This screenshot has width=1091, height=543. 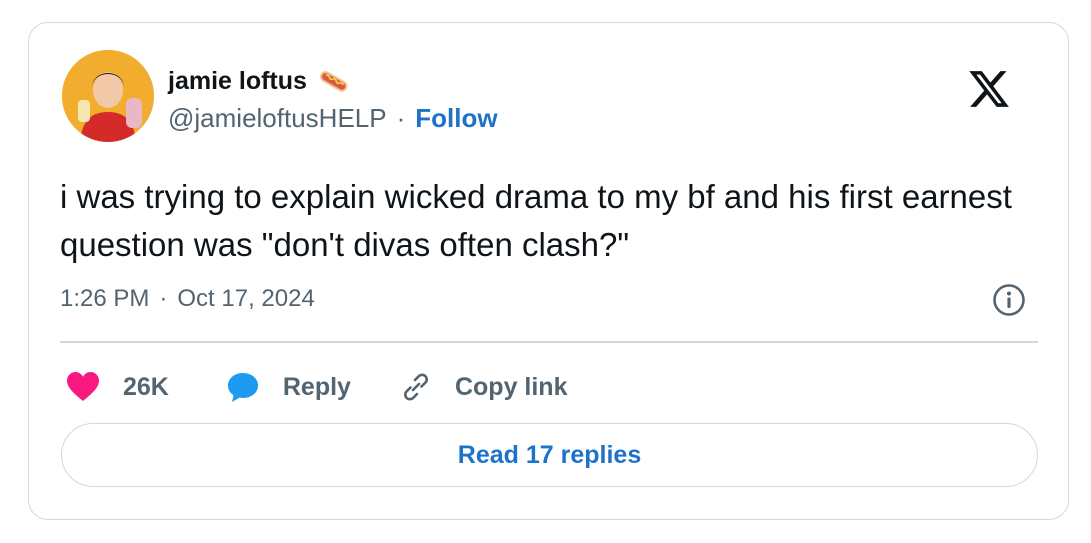 I want to click on divider, so click(x=549, y=342).